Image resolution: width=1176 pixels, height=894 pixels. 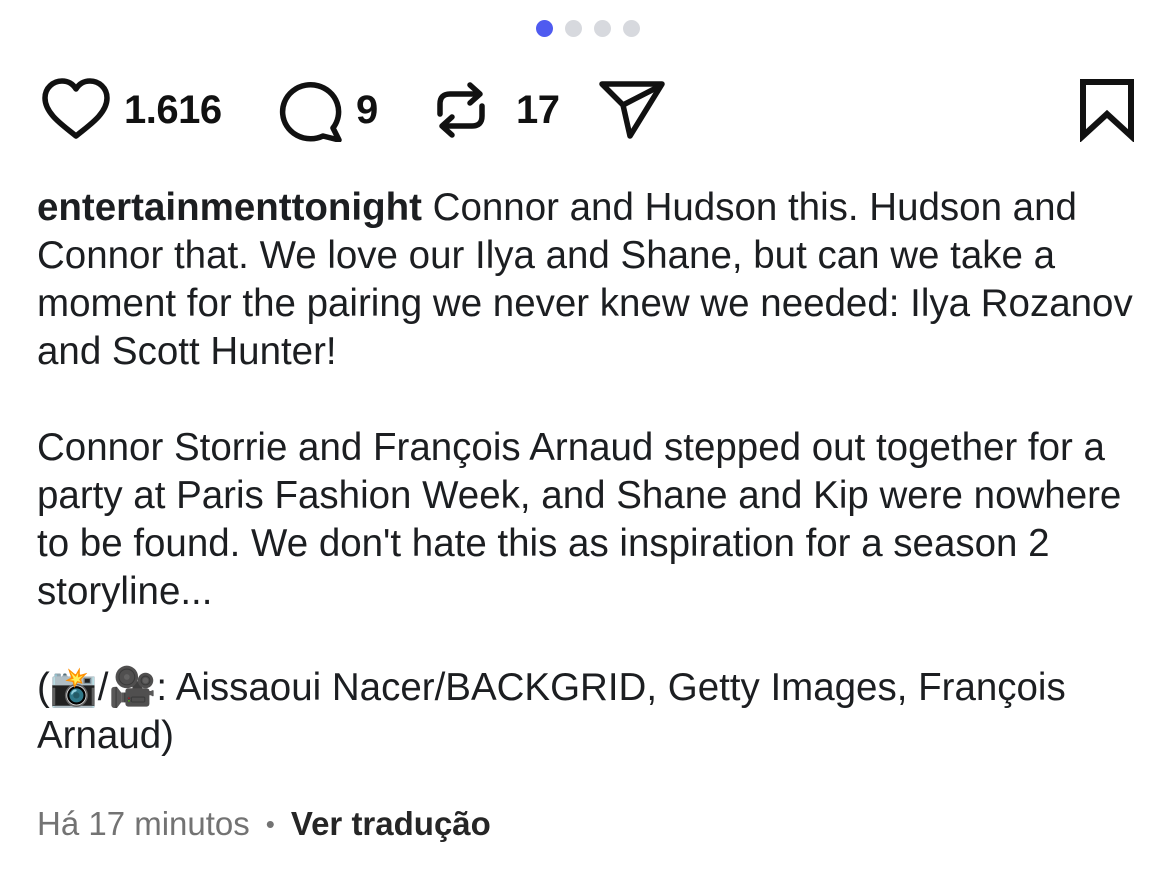 What do you see at coordinates (173, 109) in the screenshot?
I see `like-count: 1.616` at bounding box center [173, 109].